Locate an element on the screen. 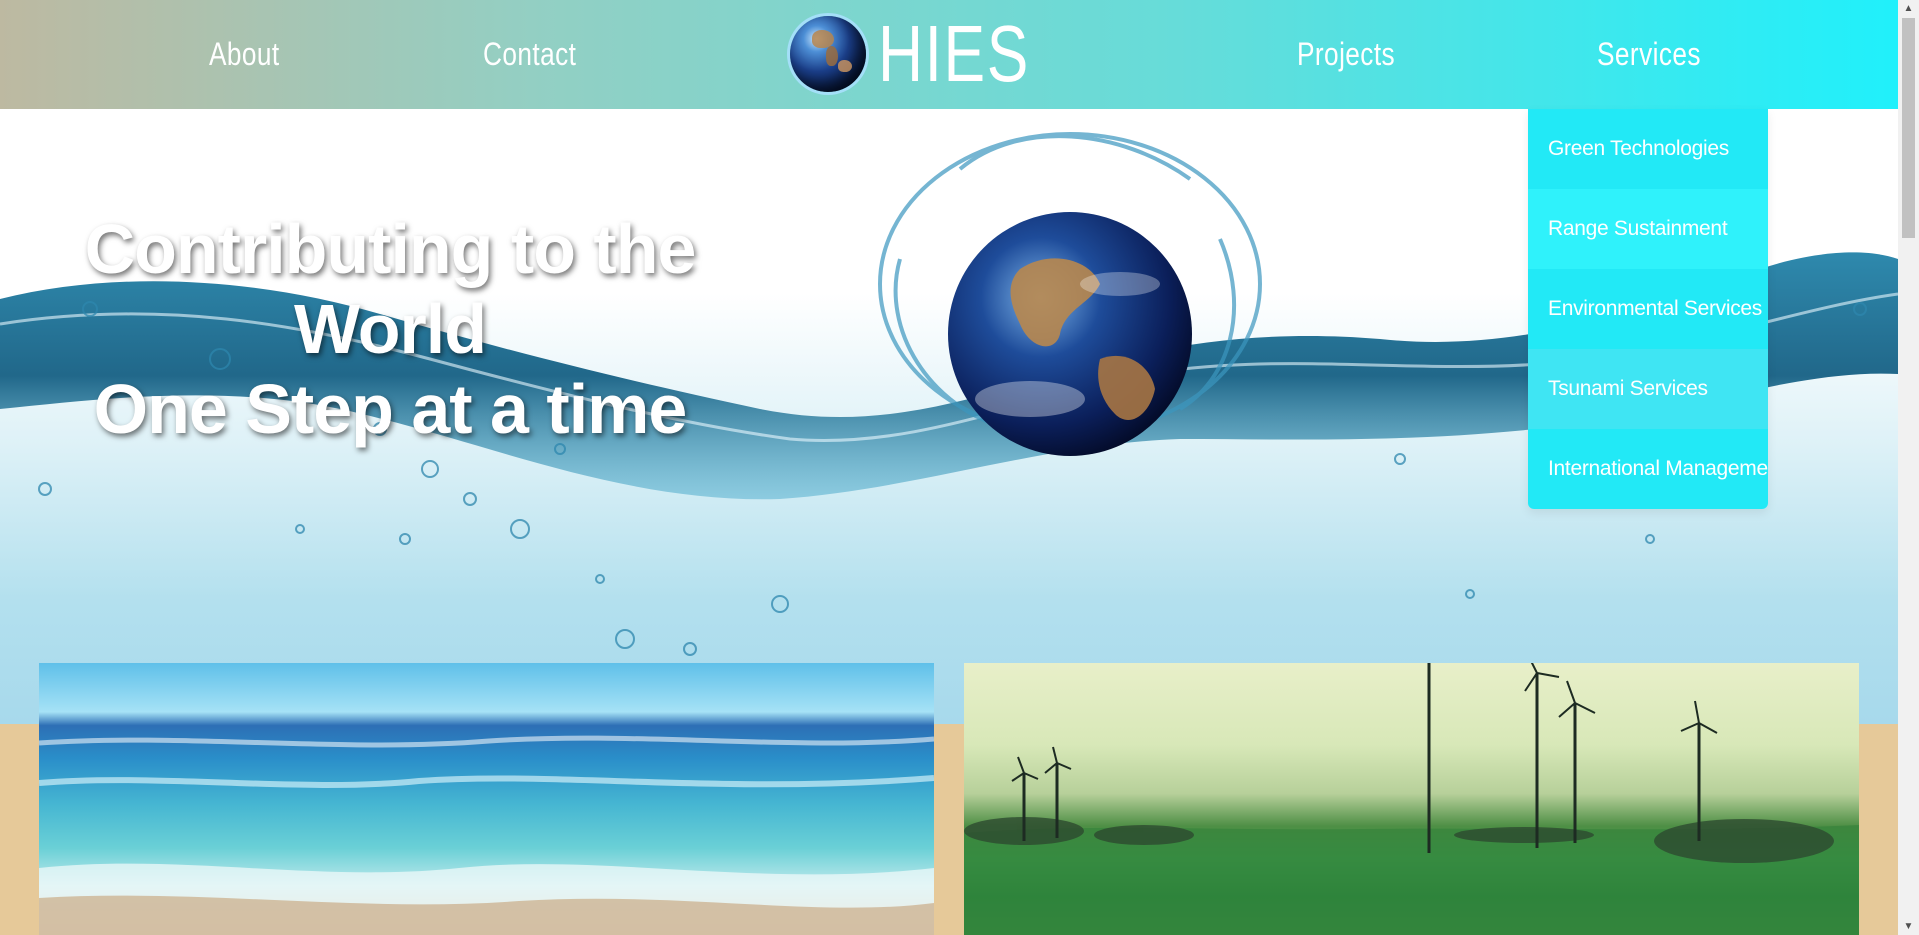  top-navigation-bar: About Contact HIES Projects Services is located at coordinates (949, 54).